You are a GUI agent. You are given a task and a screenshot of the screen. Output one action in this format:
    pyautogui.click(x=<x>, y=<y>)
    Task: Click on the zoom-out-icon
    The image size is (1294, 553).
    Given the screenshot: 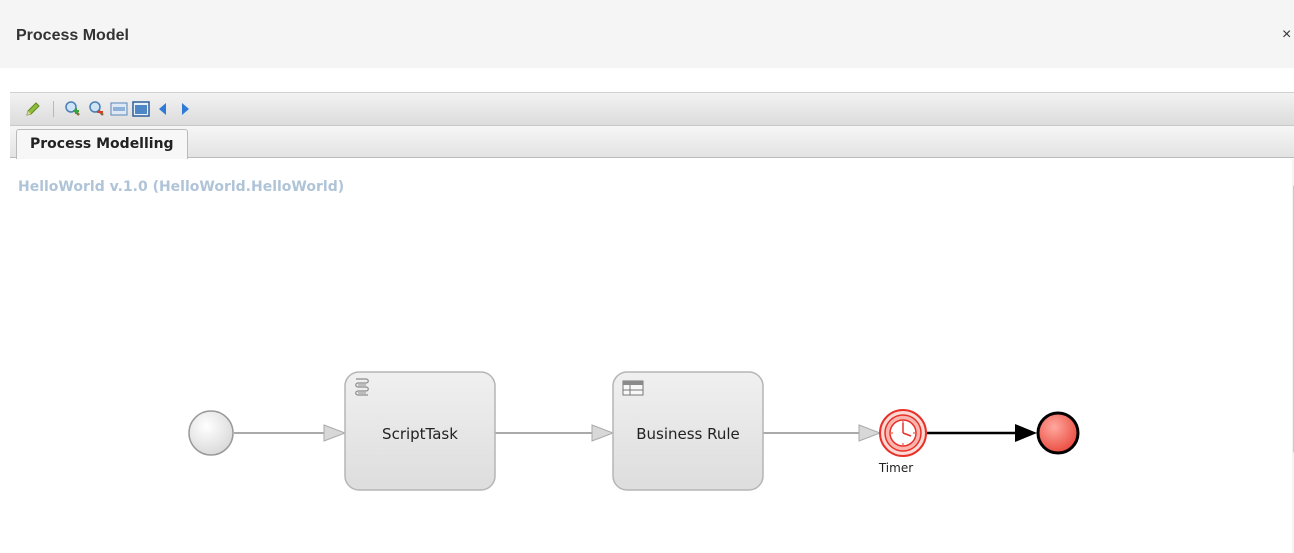 What is the action you would take?
    pyautogui.click(x=97, y=109)
    